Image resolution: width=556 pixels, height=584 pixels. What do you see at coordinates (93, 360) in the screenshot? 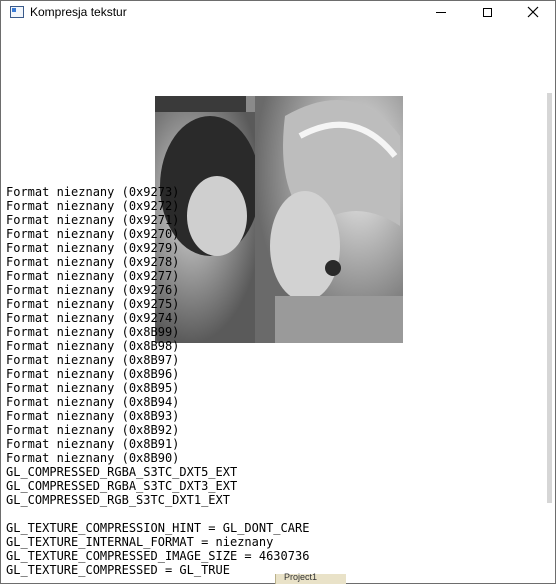
I see `log-format-line: Format nieznany (0x8B97)` at bounding box center [93, 360].